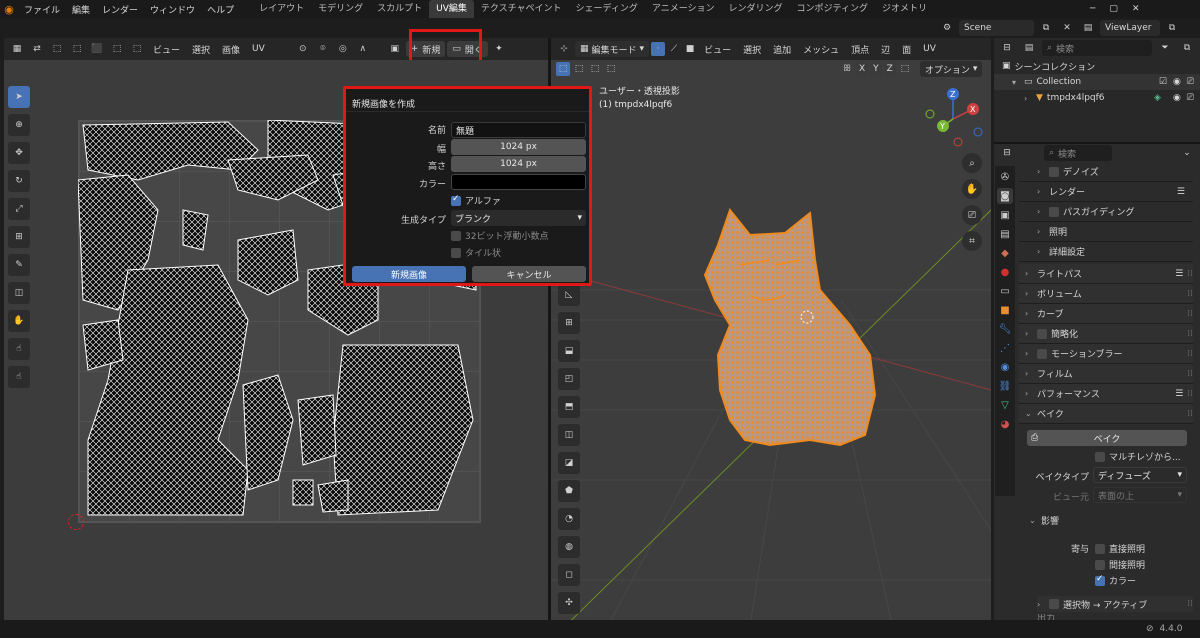 Image resolution: width=1200 pixels, height=638 pixels. What do you see at coordinates (595, 69) in the screenshot?
I see `select-subtract-icon: ⬚` at bounding box center [595, 69].